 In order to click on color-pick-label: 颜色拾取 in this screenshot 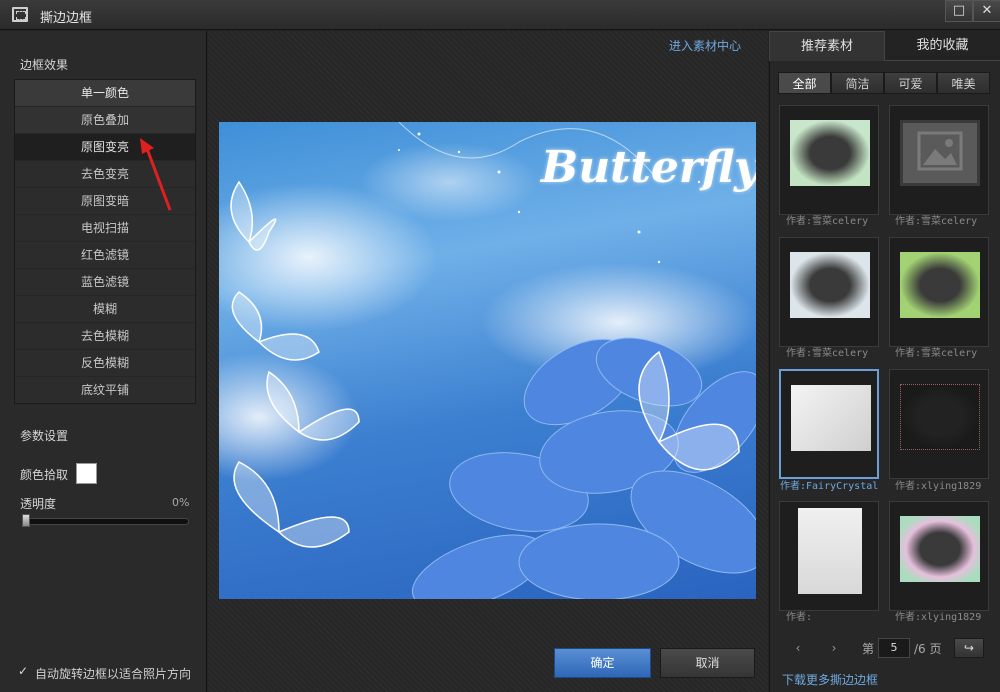, I will do `click(44, 475)`.